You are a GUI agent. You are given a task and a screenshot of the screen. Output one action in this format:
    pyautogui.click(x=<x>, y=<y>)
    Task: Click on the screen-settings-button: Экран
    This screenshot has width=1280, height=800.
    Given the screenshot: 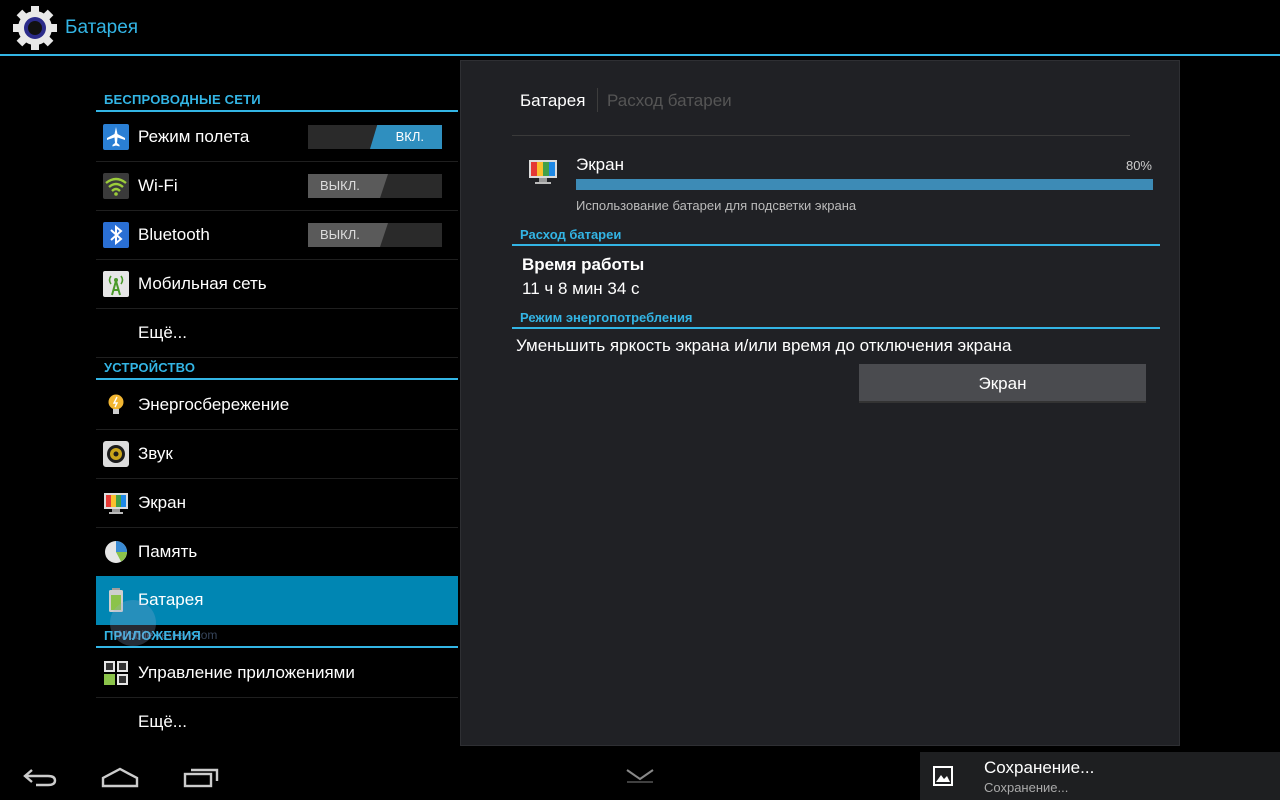 What is the action you would take?
    pyautogui.click(x=1002, y=383)
    